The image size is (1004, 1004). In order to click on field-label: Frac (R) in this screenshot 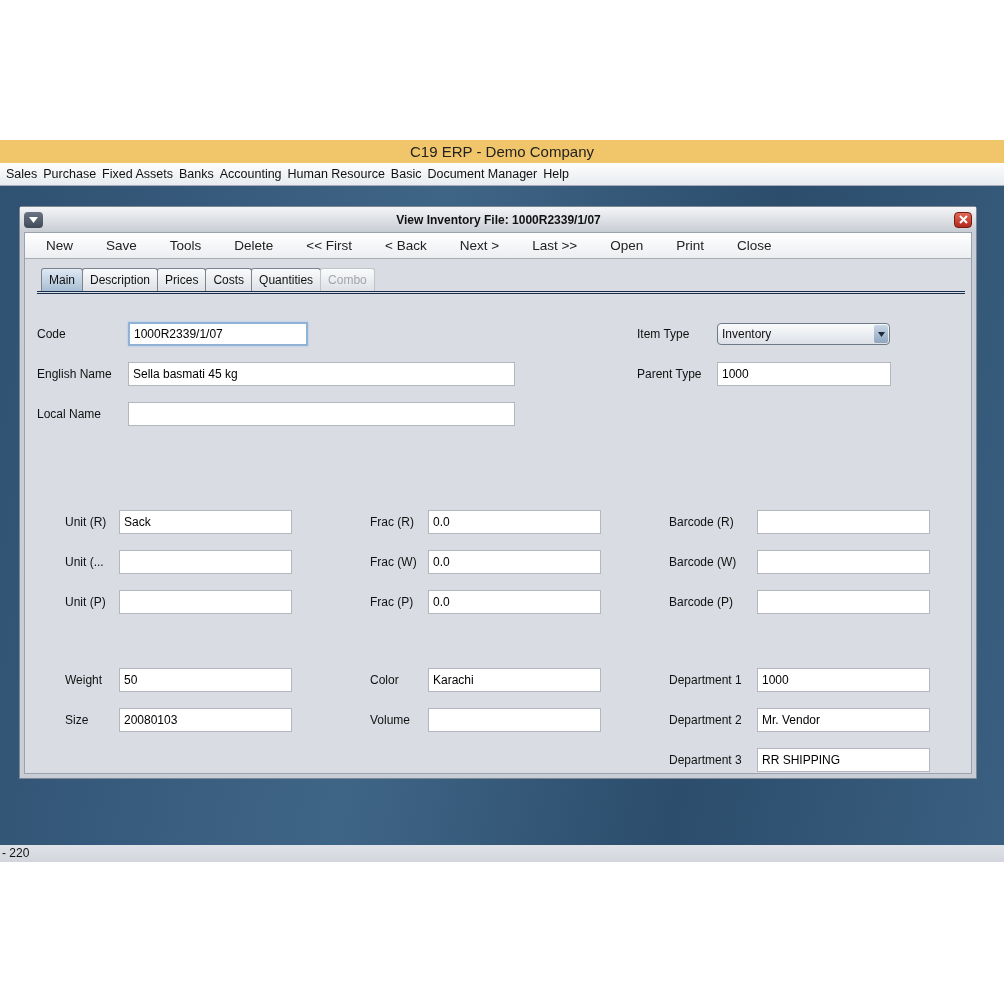, I will do `click(392, 522)`.